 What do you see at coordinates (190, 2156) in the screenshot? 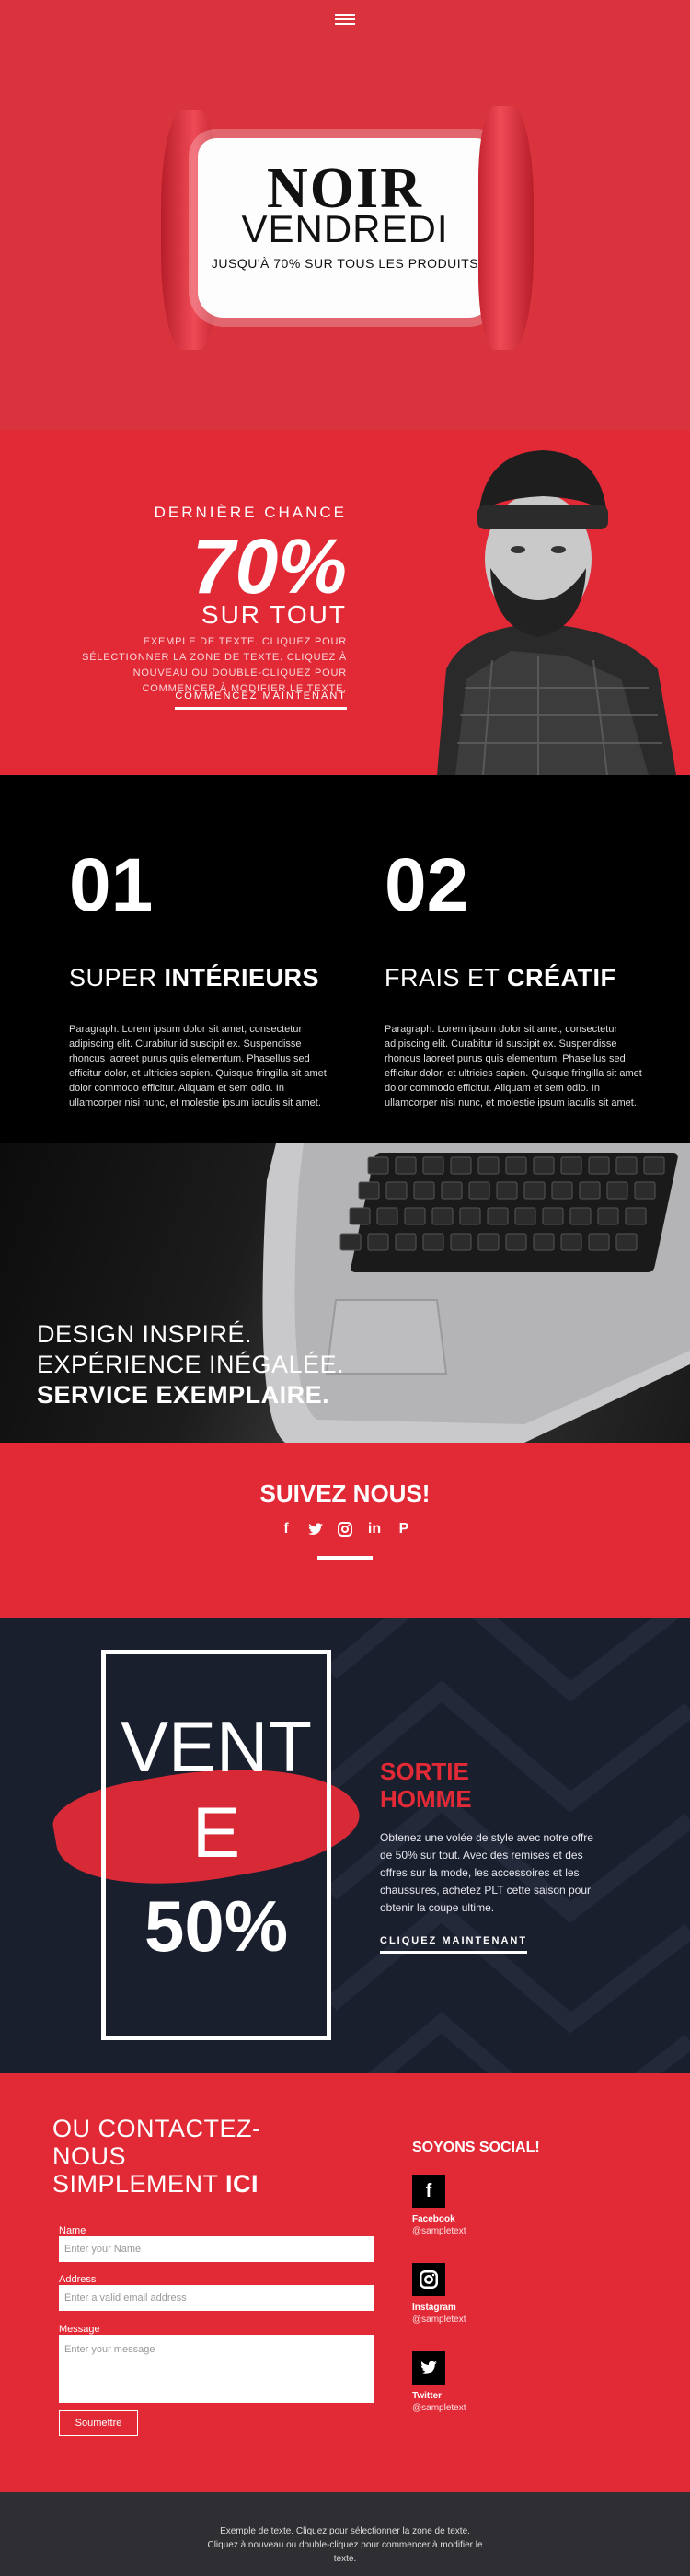
I see `contact-heading: OU CONTACTEZ- NOUS SIMPLEMENT ICI` at bounding box center [190, 2156].